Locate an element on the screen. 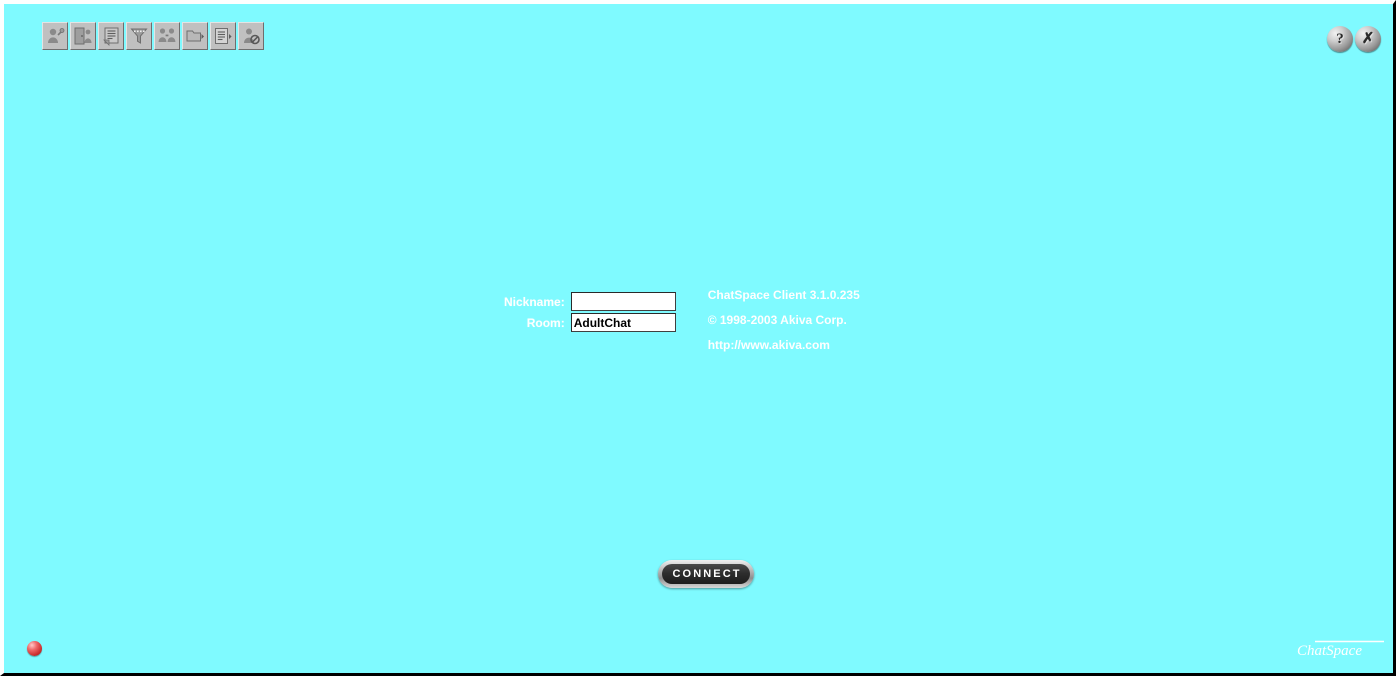 This screenshot has width=1396, height=676. message-list-icon is located at coordinates (111, 36).